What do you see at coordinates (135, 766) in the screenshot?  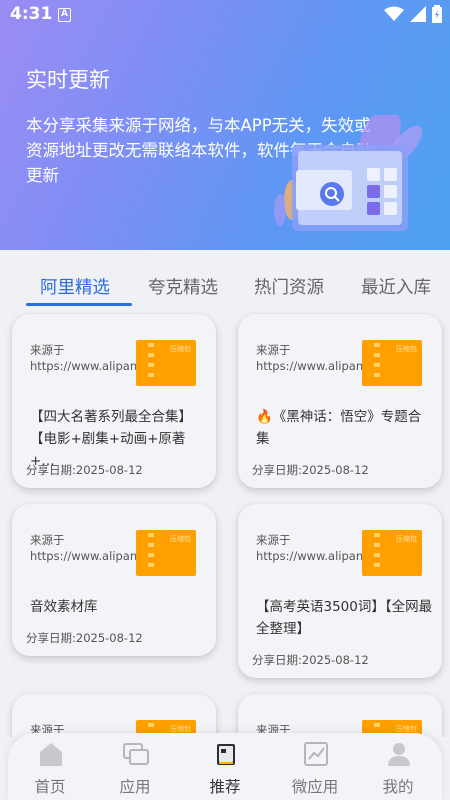 I see `nav-apps: 应用` at bounding box center [135, 766].